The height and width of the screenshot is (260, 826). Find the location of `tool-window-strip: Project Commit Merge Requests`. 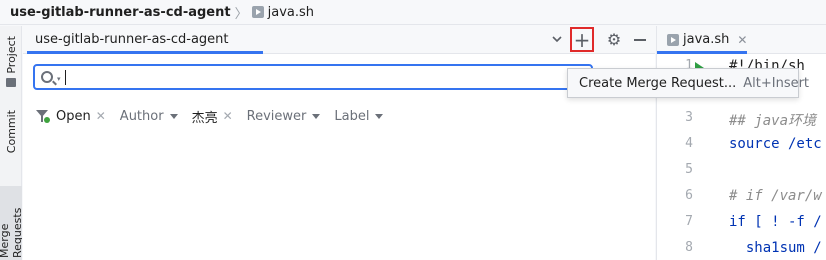

tool-window-strip: Project Commit Merge Requests is located at coordinates (11, 143).